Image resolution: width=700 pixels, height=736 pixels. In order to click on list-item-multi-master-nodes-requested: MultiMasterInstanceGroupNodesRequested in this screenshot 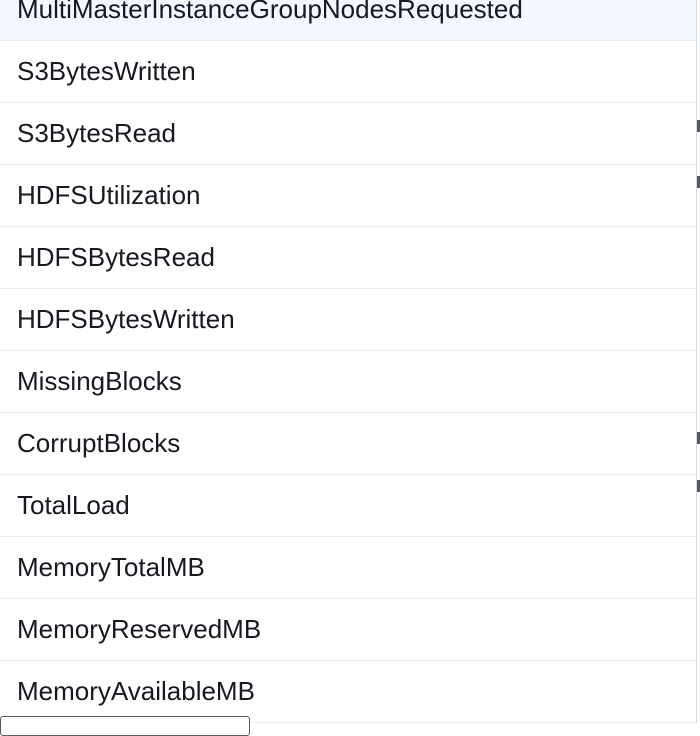, I will do `click(348, 20)`.